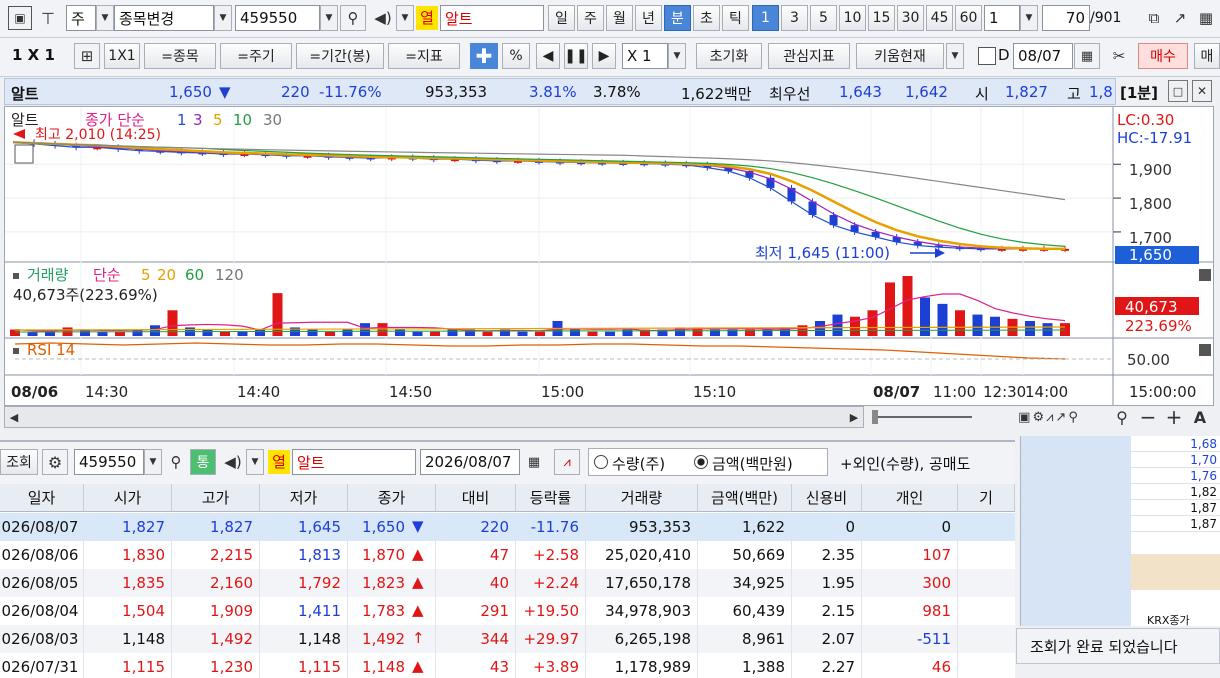 The image size is (1220, 678). Describe the element at coordinates (1122, 417) in the screenshot. I see `zoom-out-icon: ⚲` at that location.